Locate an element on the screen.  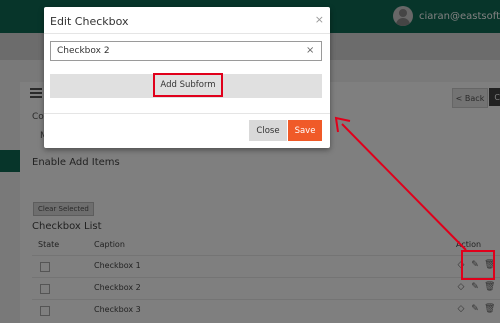
save-button: Save is located at coordinates (305, 130).